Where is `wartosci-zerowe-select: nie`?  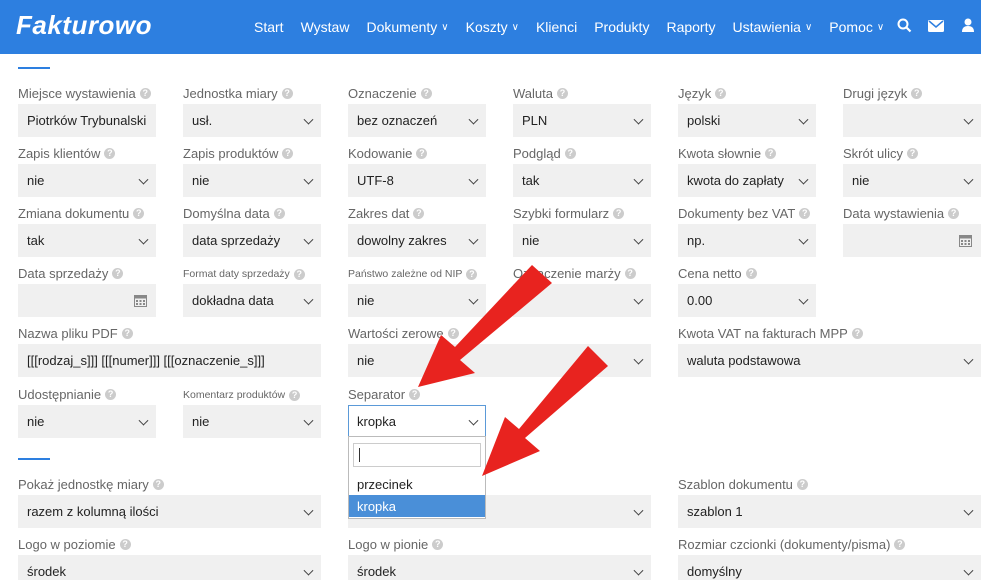
wartosci-zerowe-select: nie is located at coordinates (499, 360).